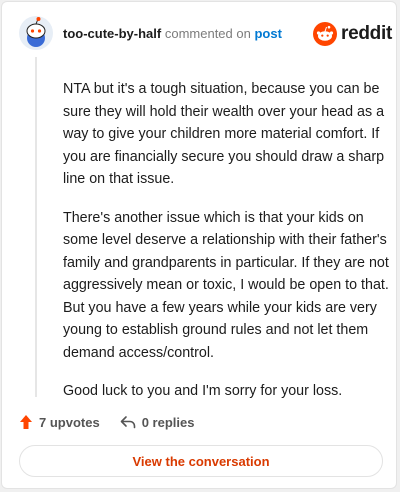 The width and height of the screenshot is (400, 492). I want to click on view-conversation-button: View the conversation, so click(201, 461).